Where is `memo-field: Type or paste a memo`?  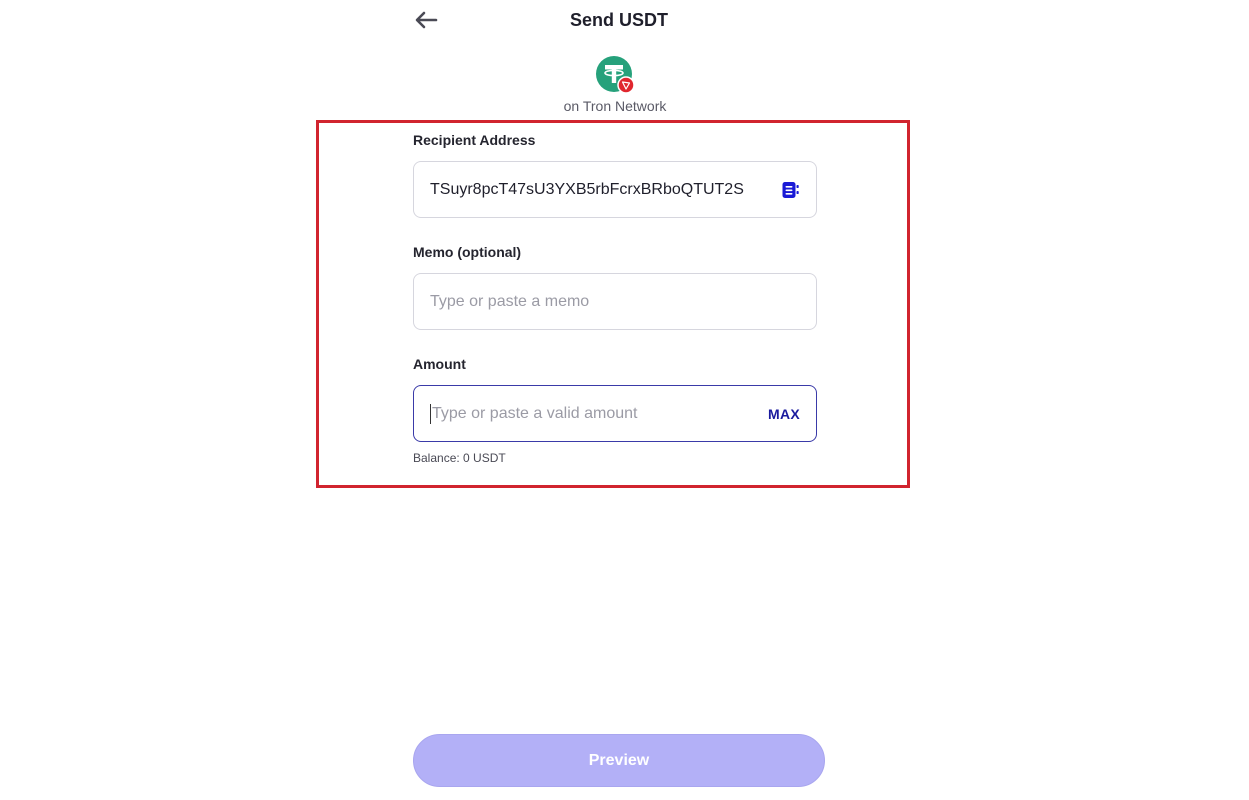 memo-field: Type or paste a memo is located at coordinates (615, 301).